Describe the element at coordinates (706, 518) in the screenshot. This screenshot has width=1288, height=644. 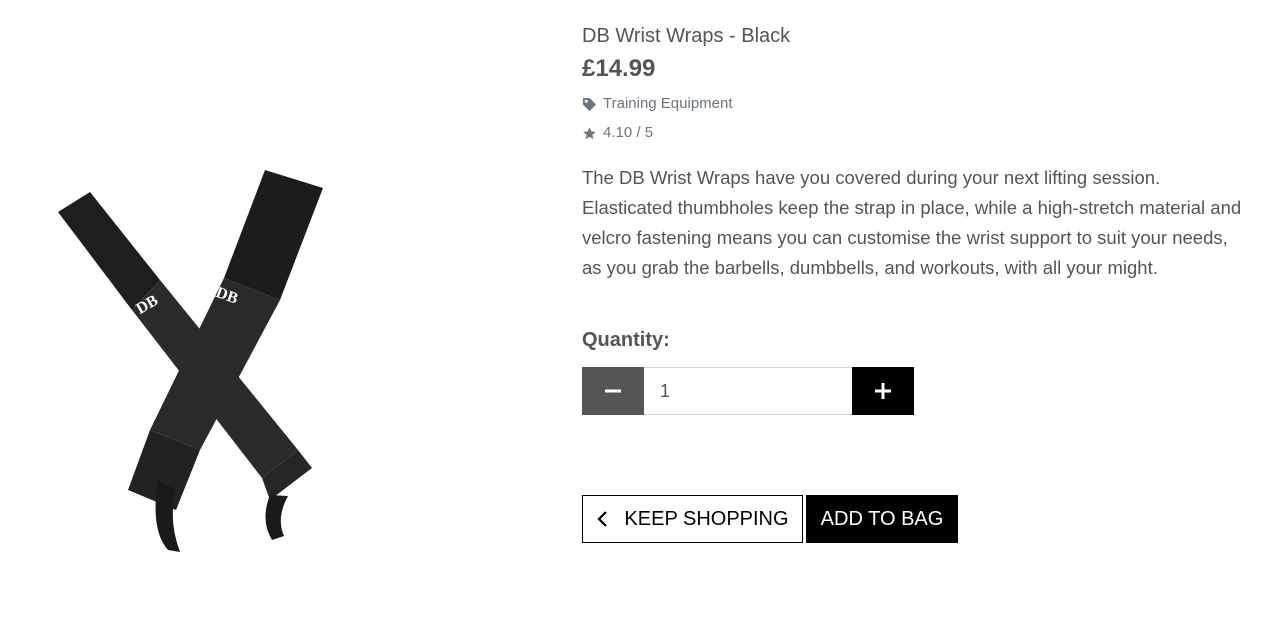
I see `keep-shopping-label: KEEP SHOPPING` at that location.